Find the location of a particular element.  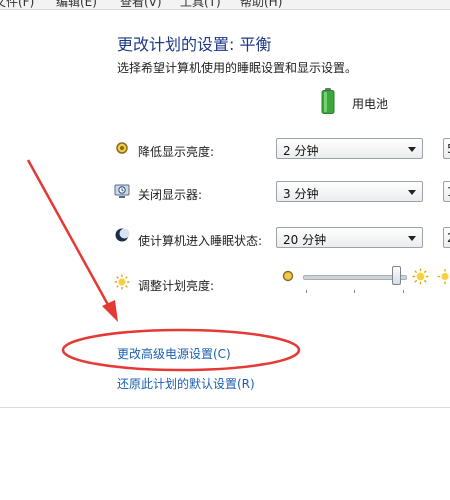

menu-bar: 文件(F) 编辑(E) 查看(V) 工具(T) 帮助(H) is located at coordinates (225, 5).